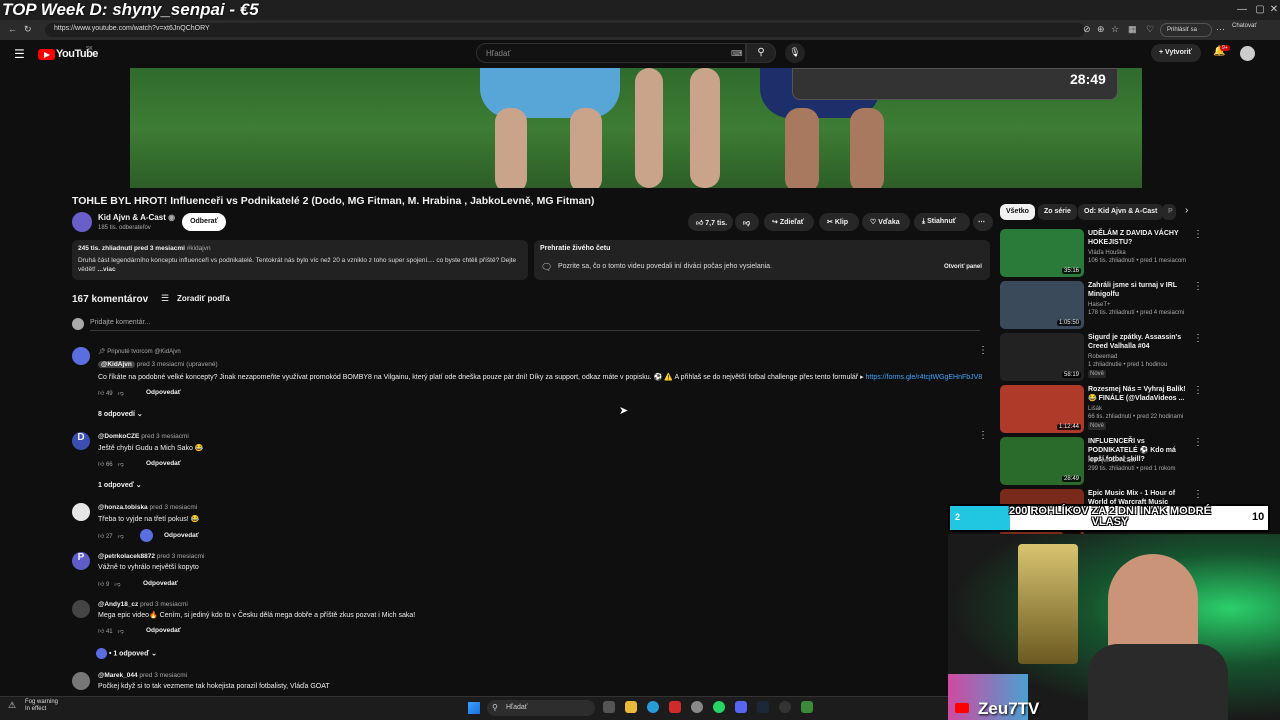 The height and width of the screenshot is (720, 1280). Describe the element at coordinates (541, 708) in the screenshot. I see `taskbar-search` at that location.